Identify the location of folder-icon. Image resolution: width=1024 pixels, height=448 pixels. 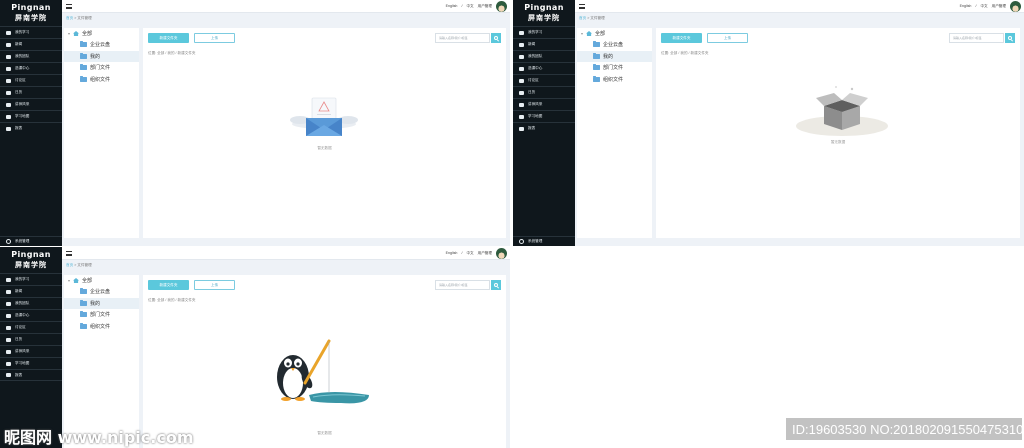
(83, 67).